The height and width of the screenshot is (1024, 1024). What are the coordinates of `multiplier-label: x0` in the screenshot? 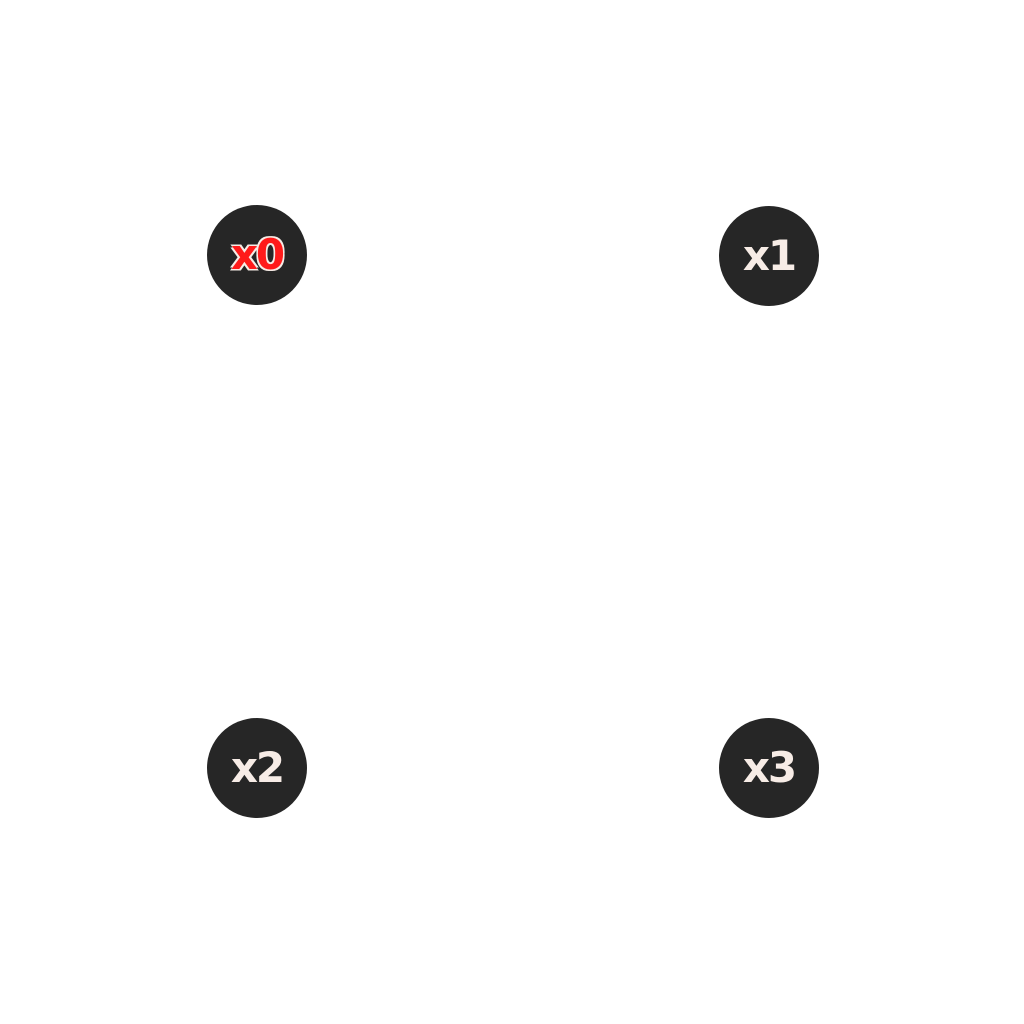 It's located at (257, 254).